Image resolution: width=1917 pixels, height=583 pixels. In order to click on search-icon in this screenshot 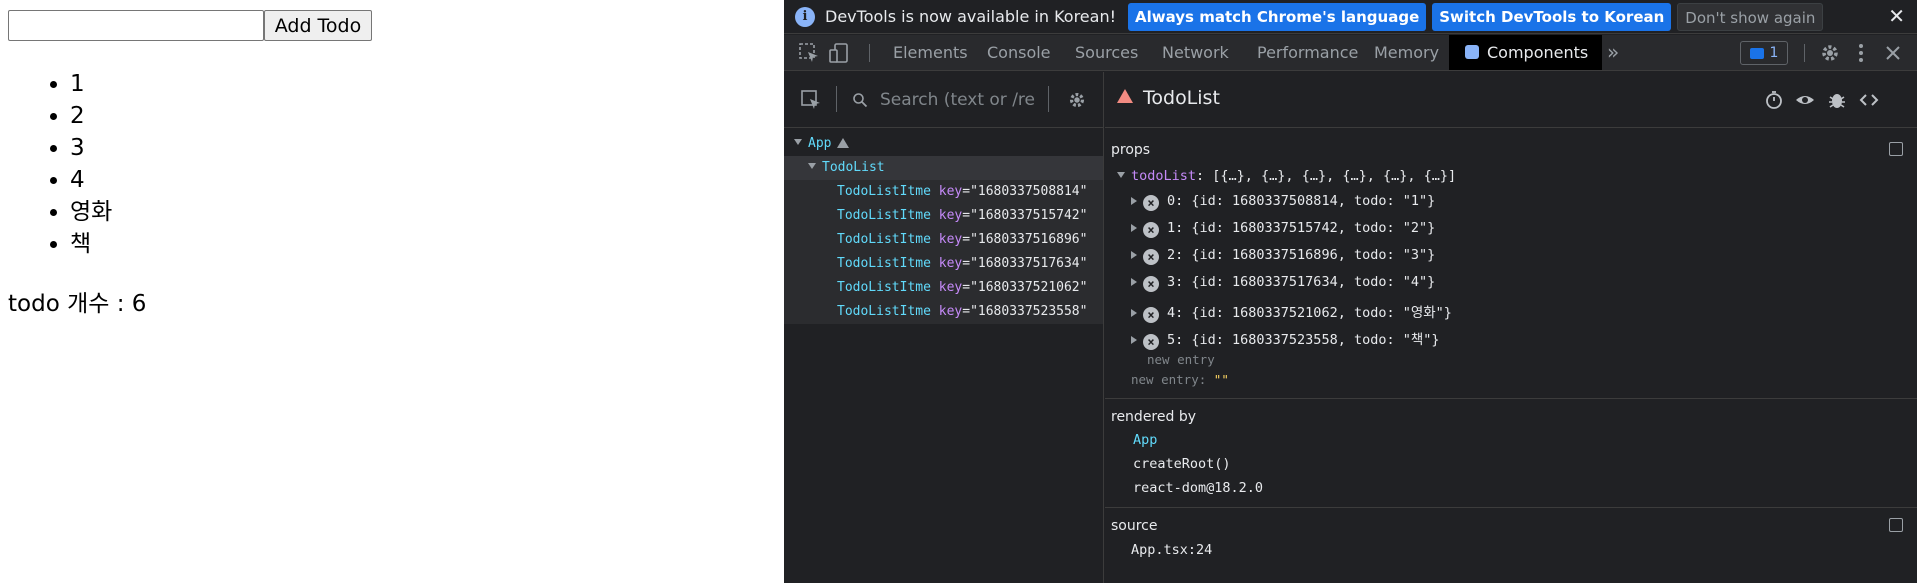, I will do `click(860, 100)`.